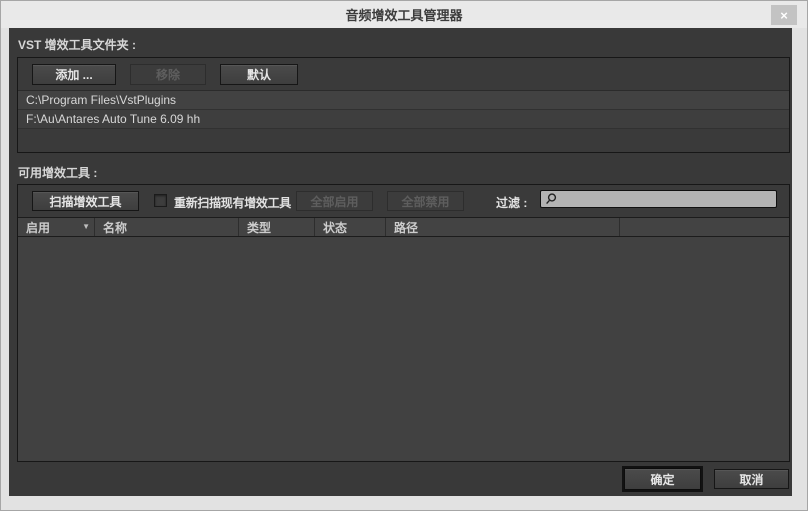 This screenshot has width=808, height=511. Describe the element at coordinates (77, 45) in the screenshot. I see `vst-folders-label: VST 增效工具文件夹 :` at that location.